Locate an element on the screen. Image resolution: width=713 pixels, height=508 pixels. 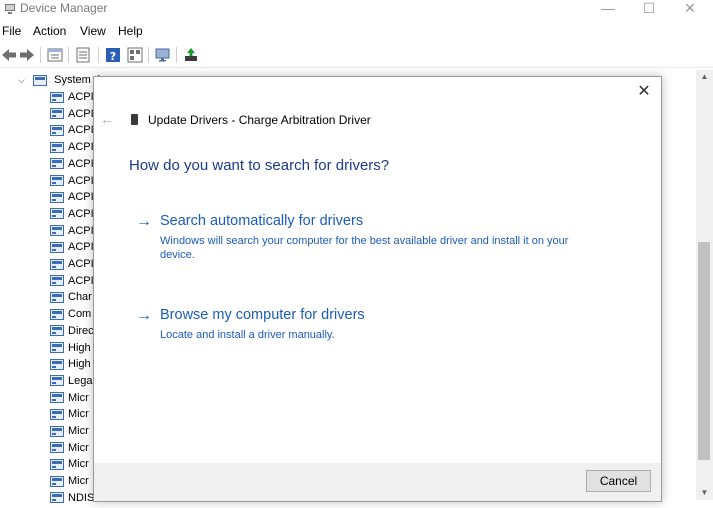
tree-item-label: Char is located at coordinates (80, 297).